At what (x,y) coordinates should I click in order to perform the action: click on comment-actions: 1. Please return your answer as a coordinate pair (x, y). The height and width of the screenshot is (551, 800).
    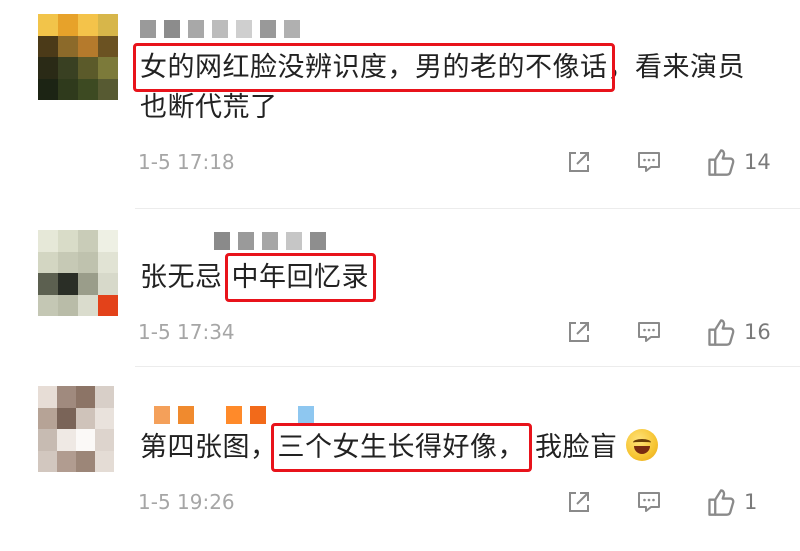
    Looking at the image, I should click on (669, 502).